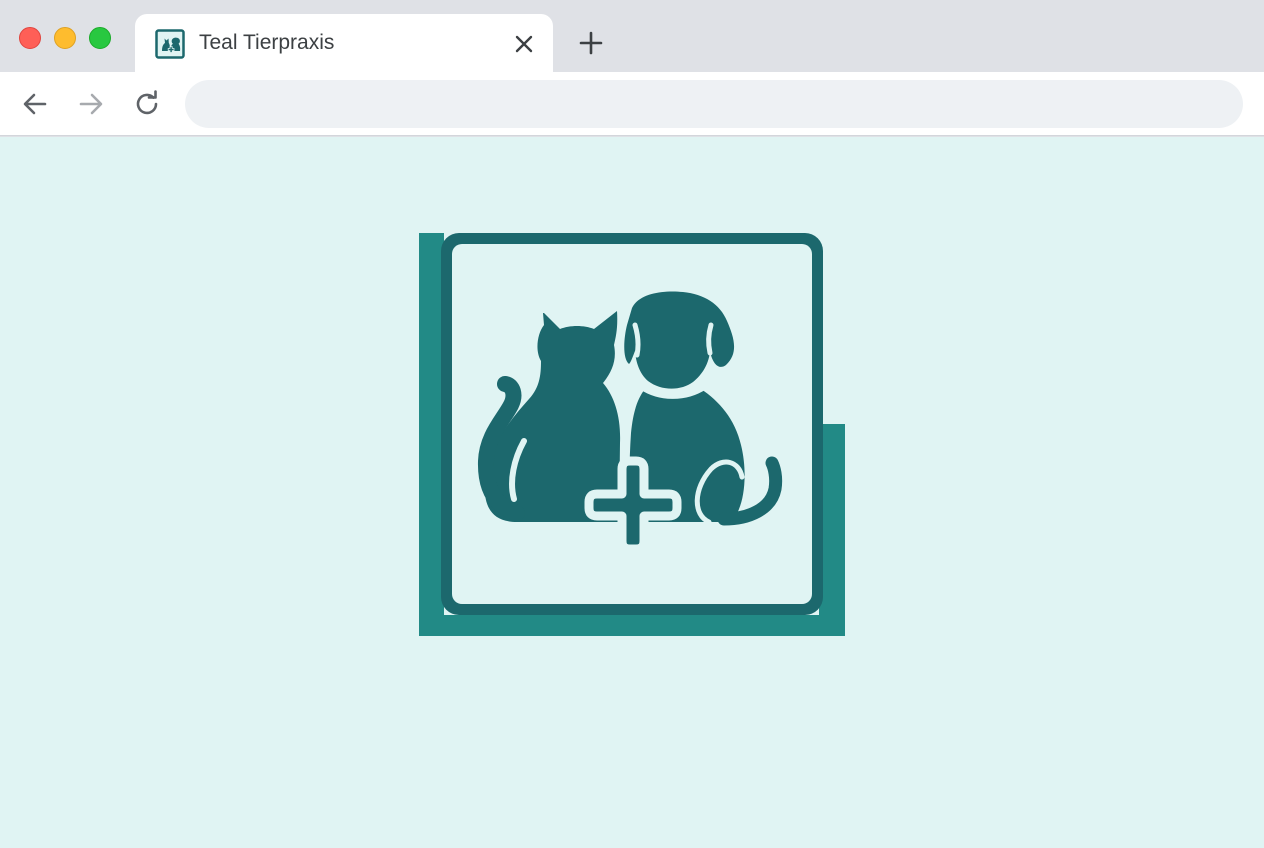 The width and height of the screenshot is (1264, 848). What do you see at coordinates (30, 38) in the screenshot?
I see `window-close-button` at bounding box center [30, 38].